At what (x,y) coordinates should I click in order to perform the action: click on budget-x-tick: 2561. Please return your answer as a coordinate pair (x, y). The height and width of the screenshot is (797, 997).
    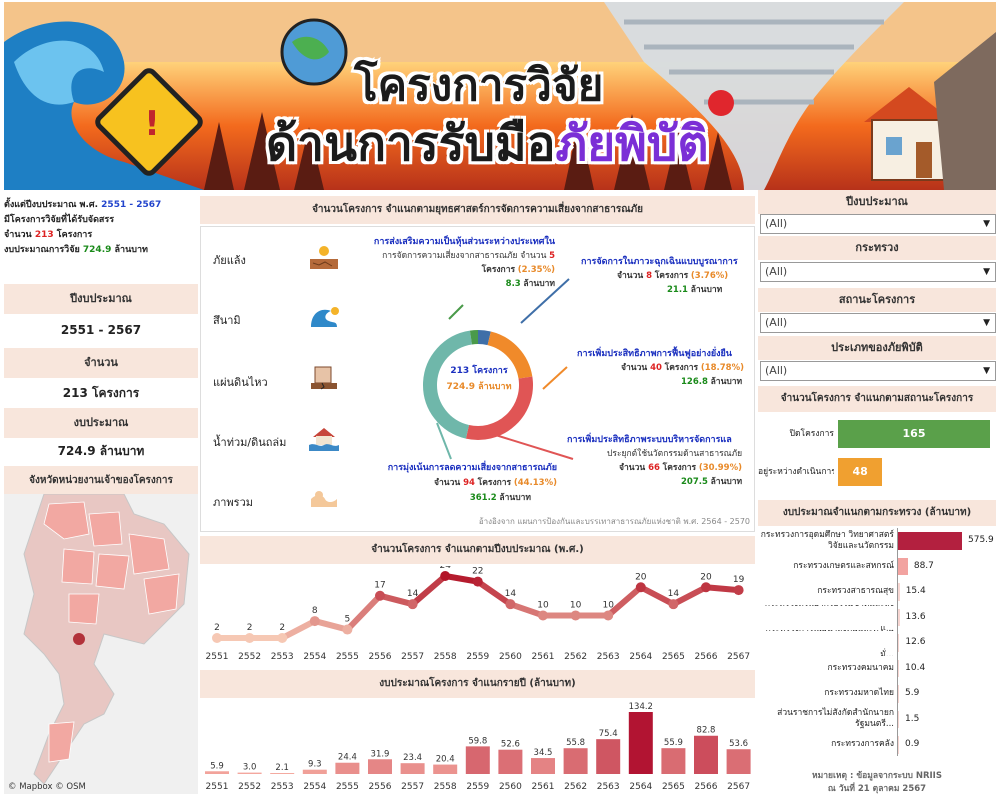
    Looking at the image, I should click on (543, 787).